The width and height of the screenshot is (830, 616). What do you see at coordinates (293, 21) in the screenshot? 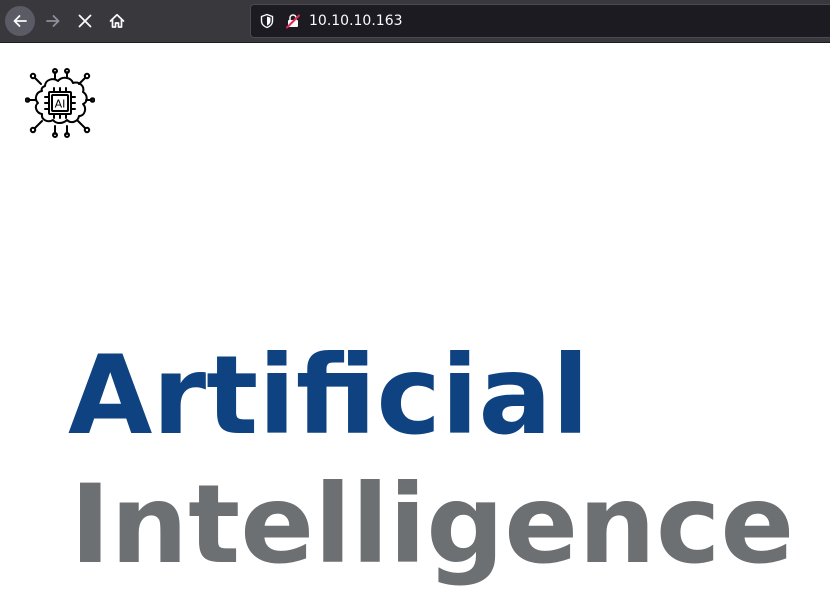
I see `insecure-lock-icon` at bounding box center [293, 21].